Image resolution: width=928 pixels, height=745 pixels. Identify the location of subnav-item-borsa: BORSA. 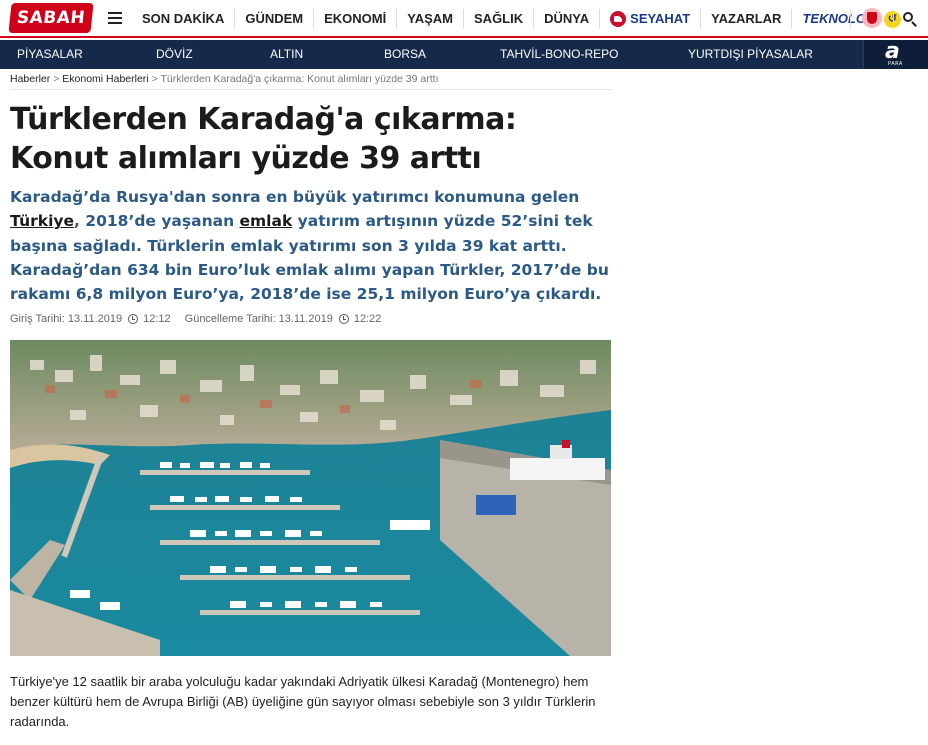
(405, 54).